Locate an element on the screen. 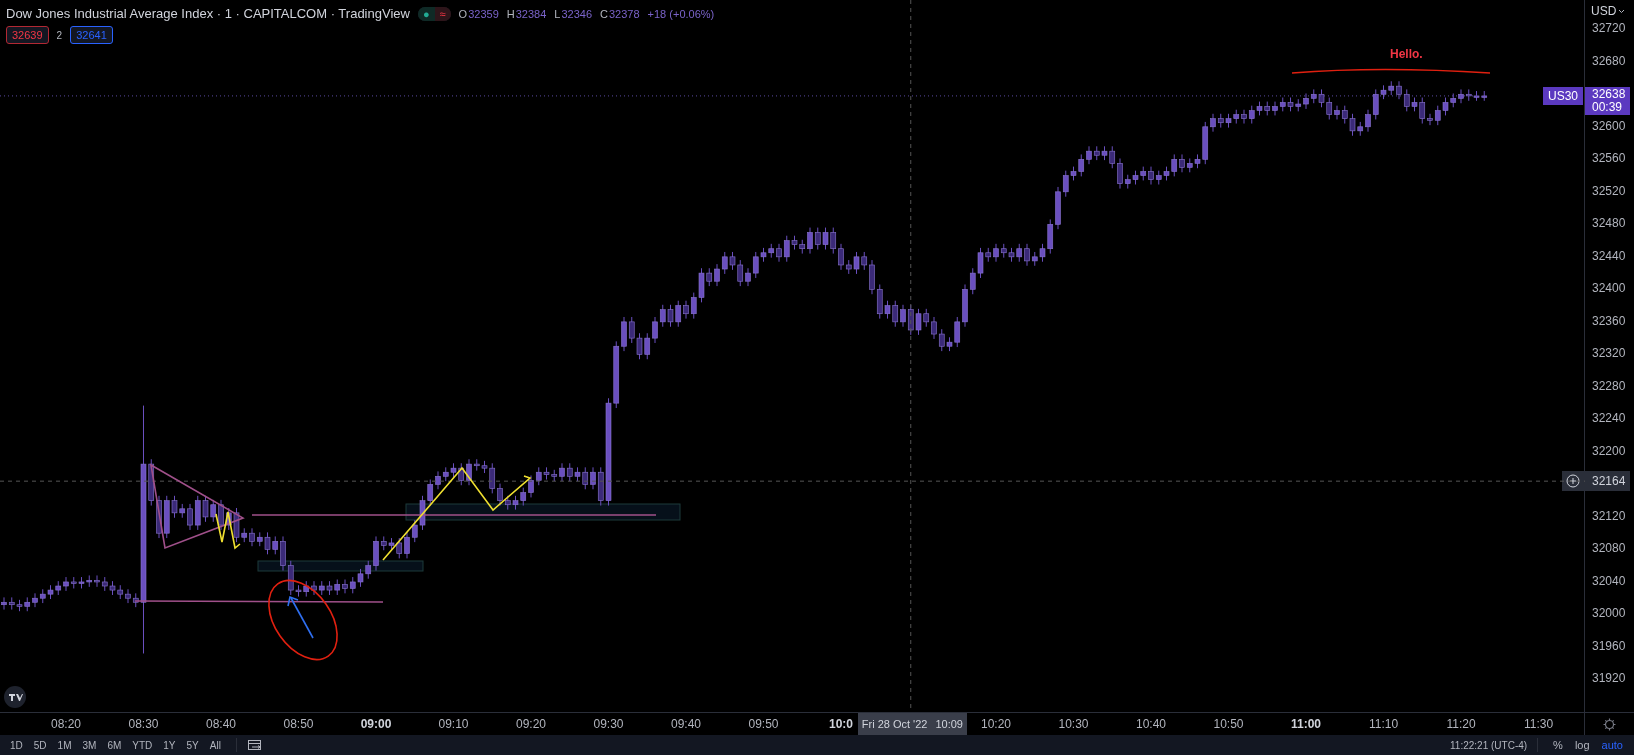  price-tick: 32680 is located at coordinates (1609, 60).